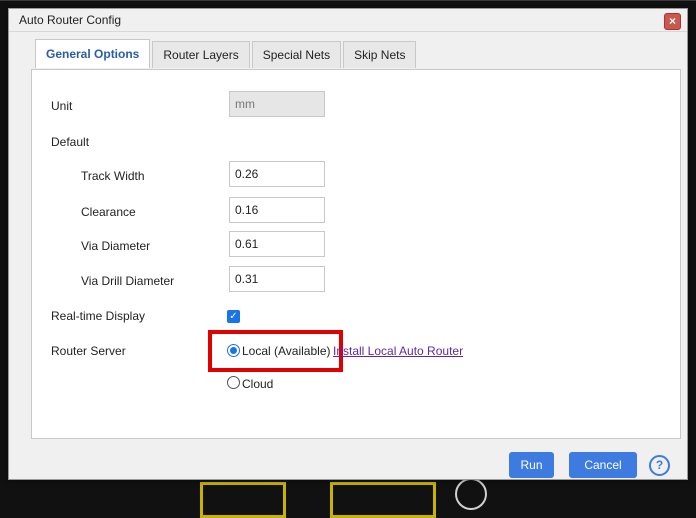 This screenshot has height=518, width=696. I want to click on cloud-radio, so click(233, 382).